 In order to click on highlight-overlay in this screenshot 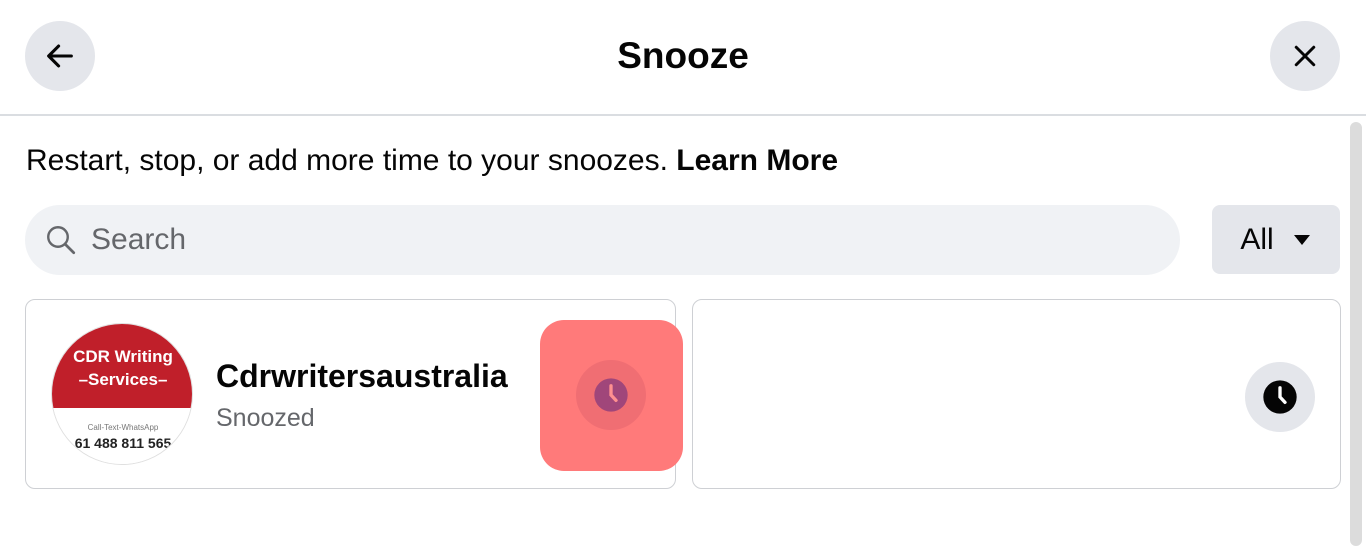, I will do `click(611, 395)`.